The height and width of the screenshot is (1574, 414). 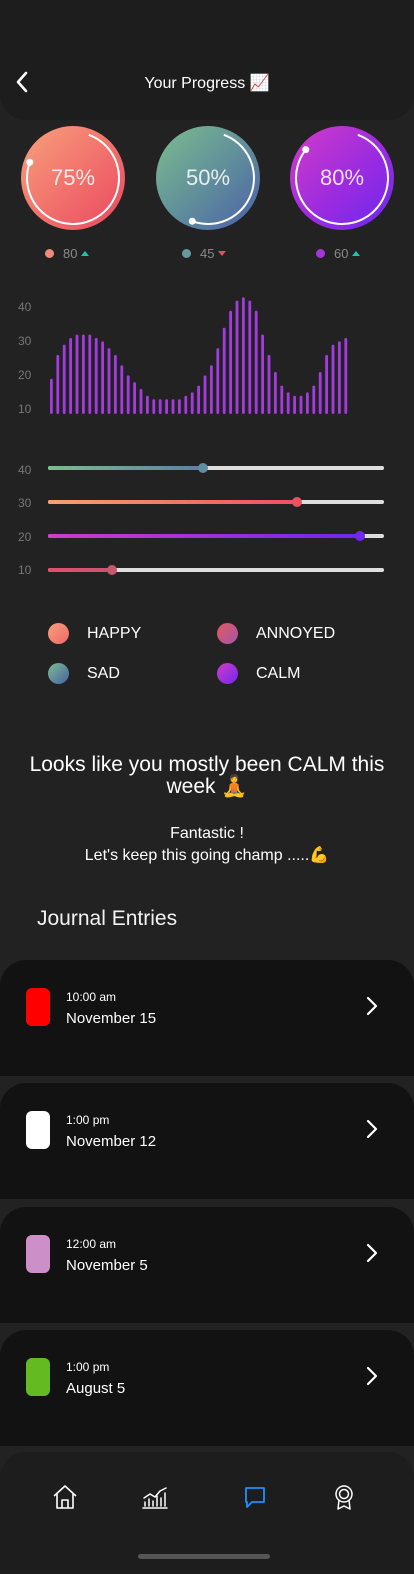 I want to click on ring-stat: 80, so click(x=67, y=253).